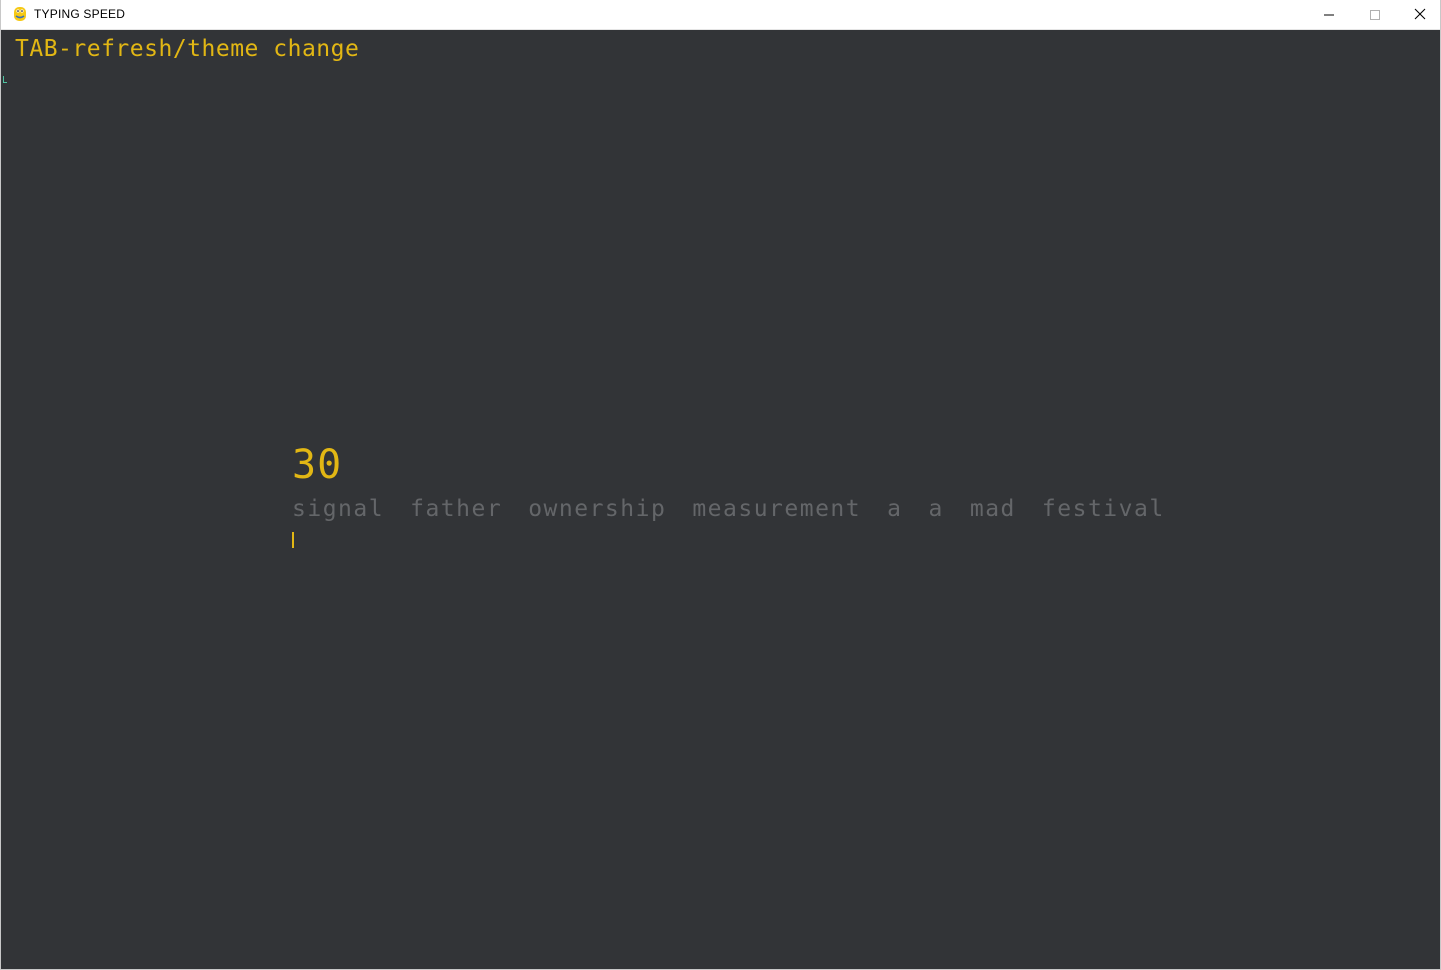 The width and height of the screenshot is (1441, 970). I want to click on target-word: father, so click(456, 509).